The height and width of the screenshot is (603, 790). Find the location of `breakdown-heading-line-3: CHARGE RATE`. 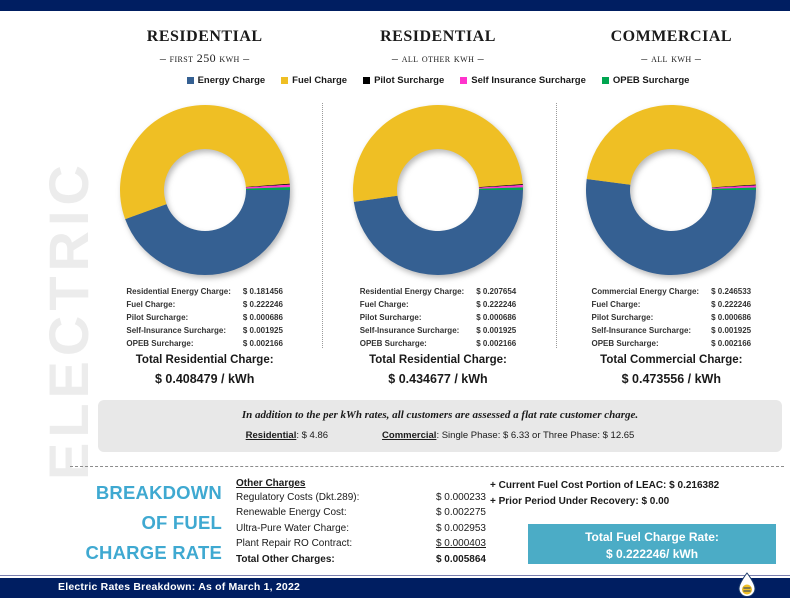

breakdown-heading-line-3: CHARGE RATE is located at coordinates (153, 552).